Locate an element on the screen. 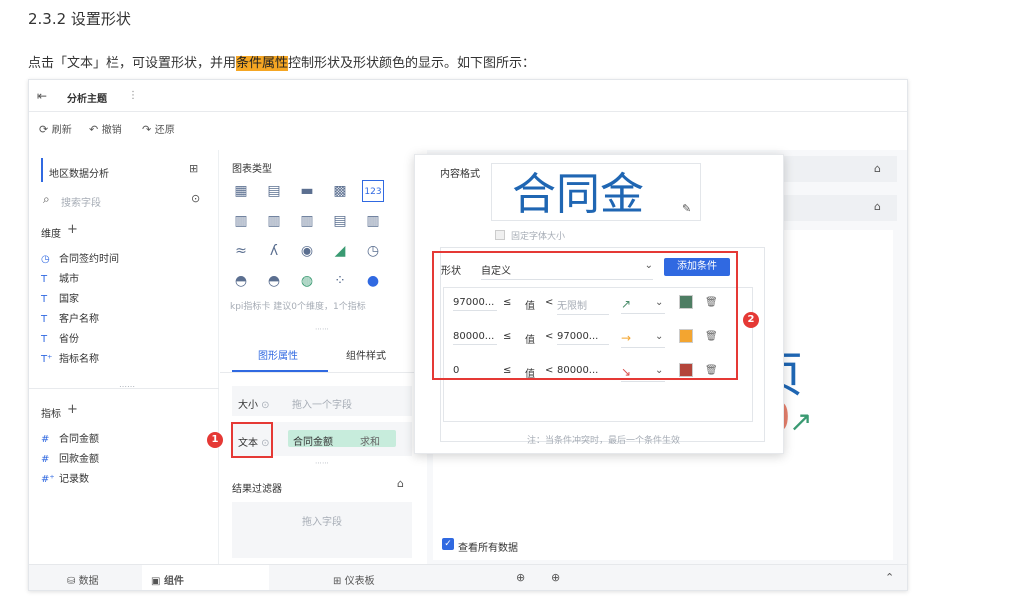  search-input: 搜索字段 is located at coordinates (81, 201).